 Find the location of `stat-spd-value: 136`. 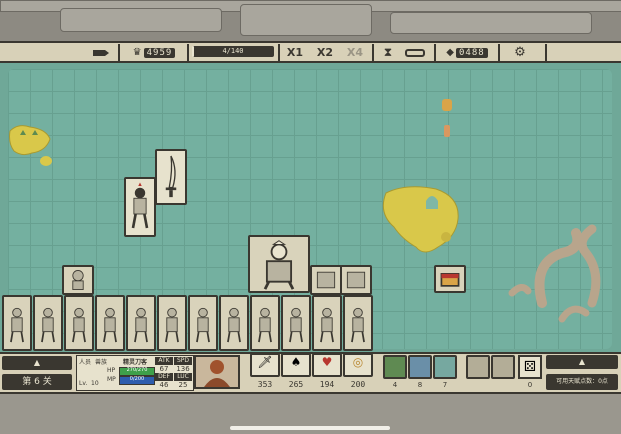

stat-spd-value: 136 is located at coordinates (183, 369).